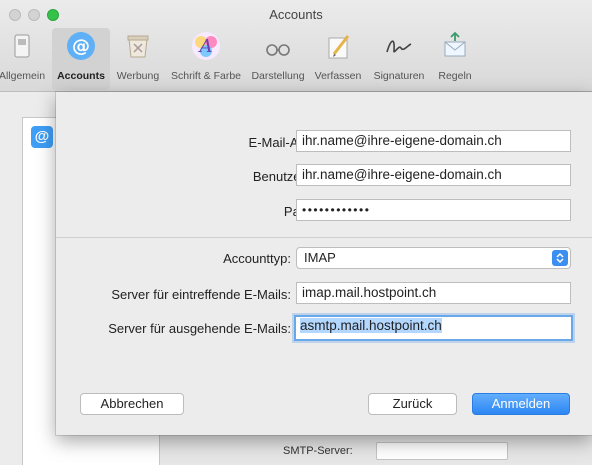 The height and width of the screenshot is (465, 592). What do you see at coordinates (318, 451) in the screenshot?
I see `smtp-server-label: SMTP-Server:` at bounding box center [318, 451].